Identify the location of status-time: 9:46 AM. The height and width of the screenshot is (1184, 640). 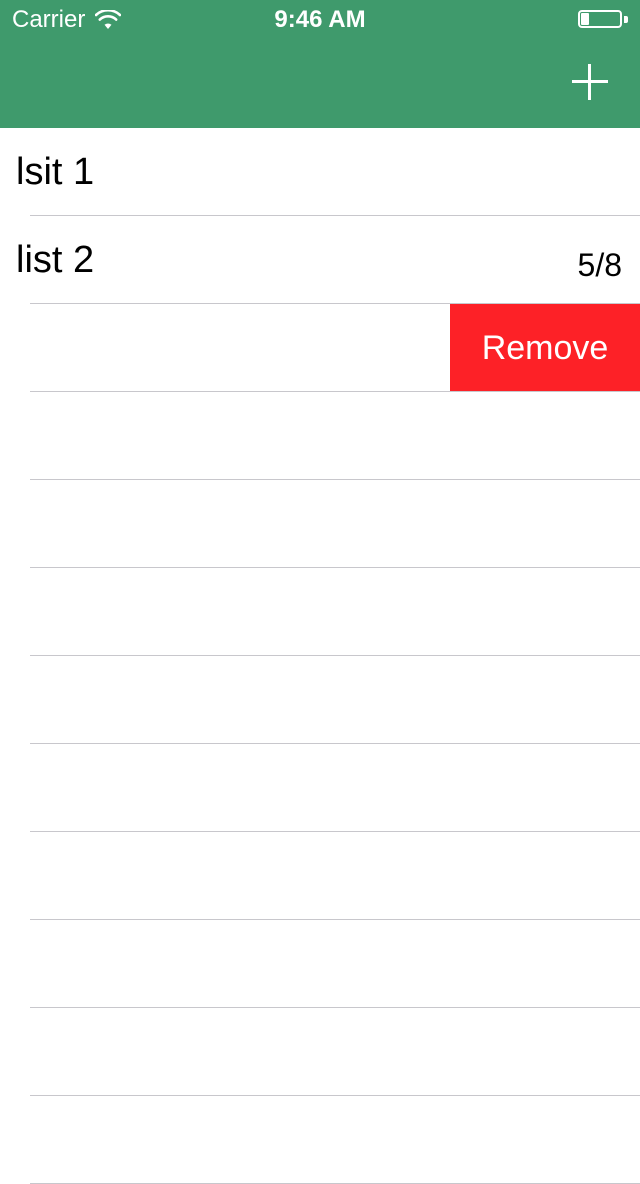
(320, 19).